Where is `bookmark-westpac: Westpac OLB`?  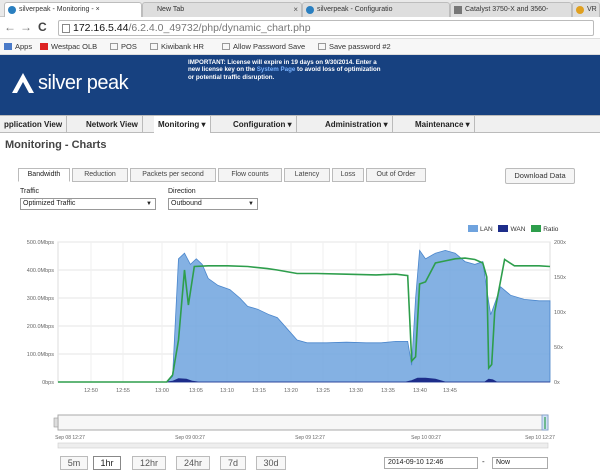
bookmark-westpac: Westpac OLB is located at coordinates (68, 46).